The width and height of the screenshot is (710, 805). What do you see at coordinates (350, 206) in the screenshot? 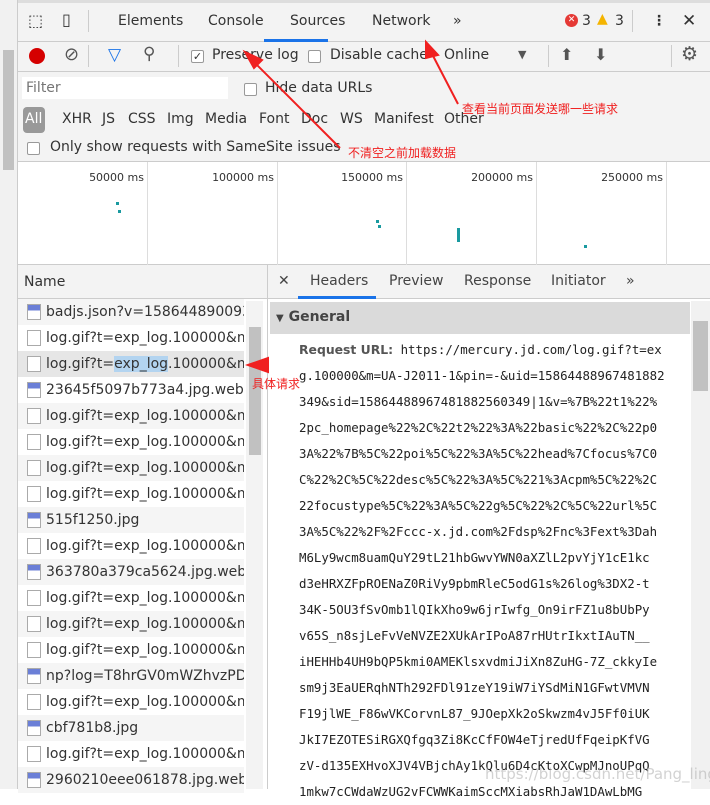
I see `annotation-arrows` at bounding box center [350, 206].